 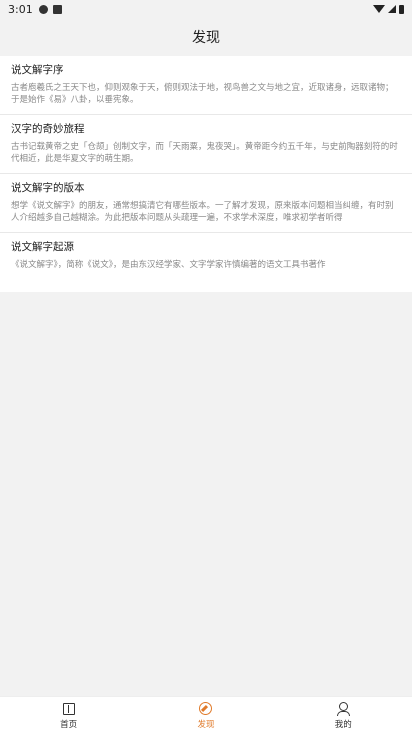 I want to click on tab-home: 首页, so click(x=69, y=715).